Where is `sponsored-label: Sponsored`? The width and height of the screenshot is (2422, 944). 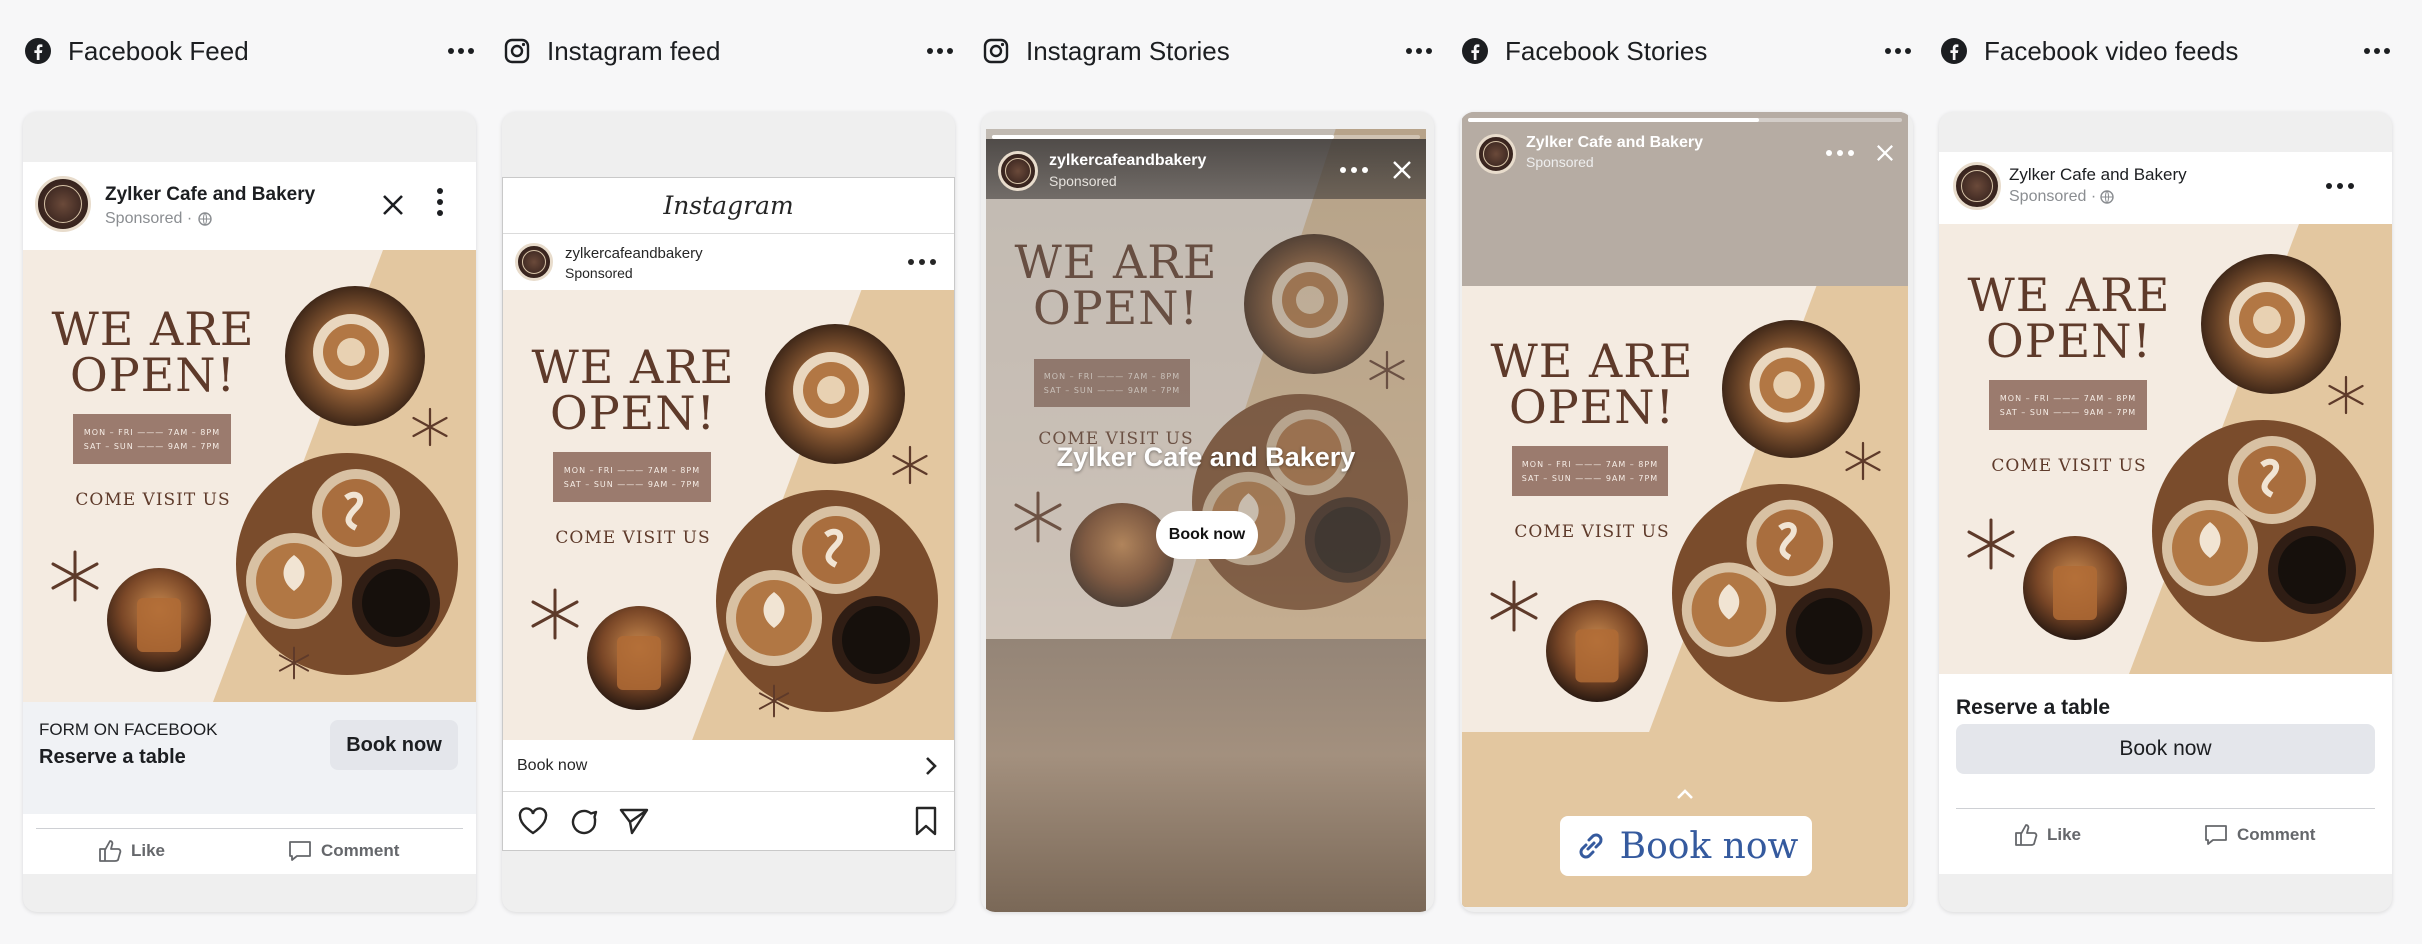
sponsored-label: Sponsored is located at coordinates (1560, 162).